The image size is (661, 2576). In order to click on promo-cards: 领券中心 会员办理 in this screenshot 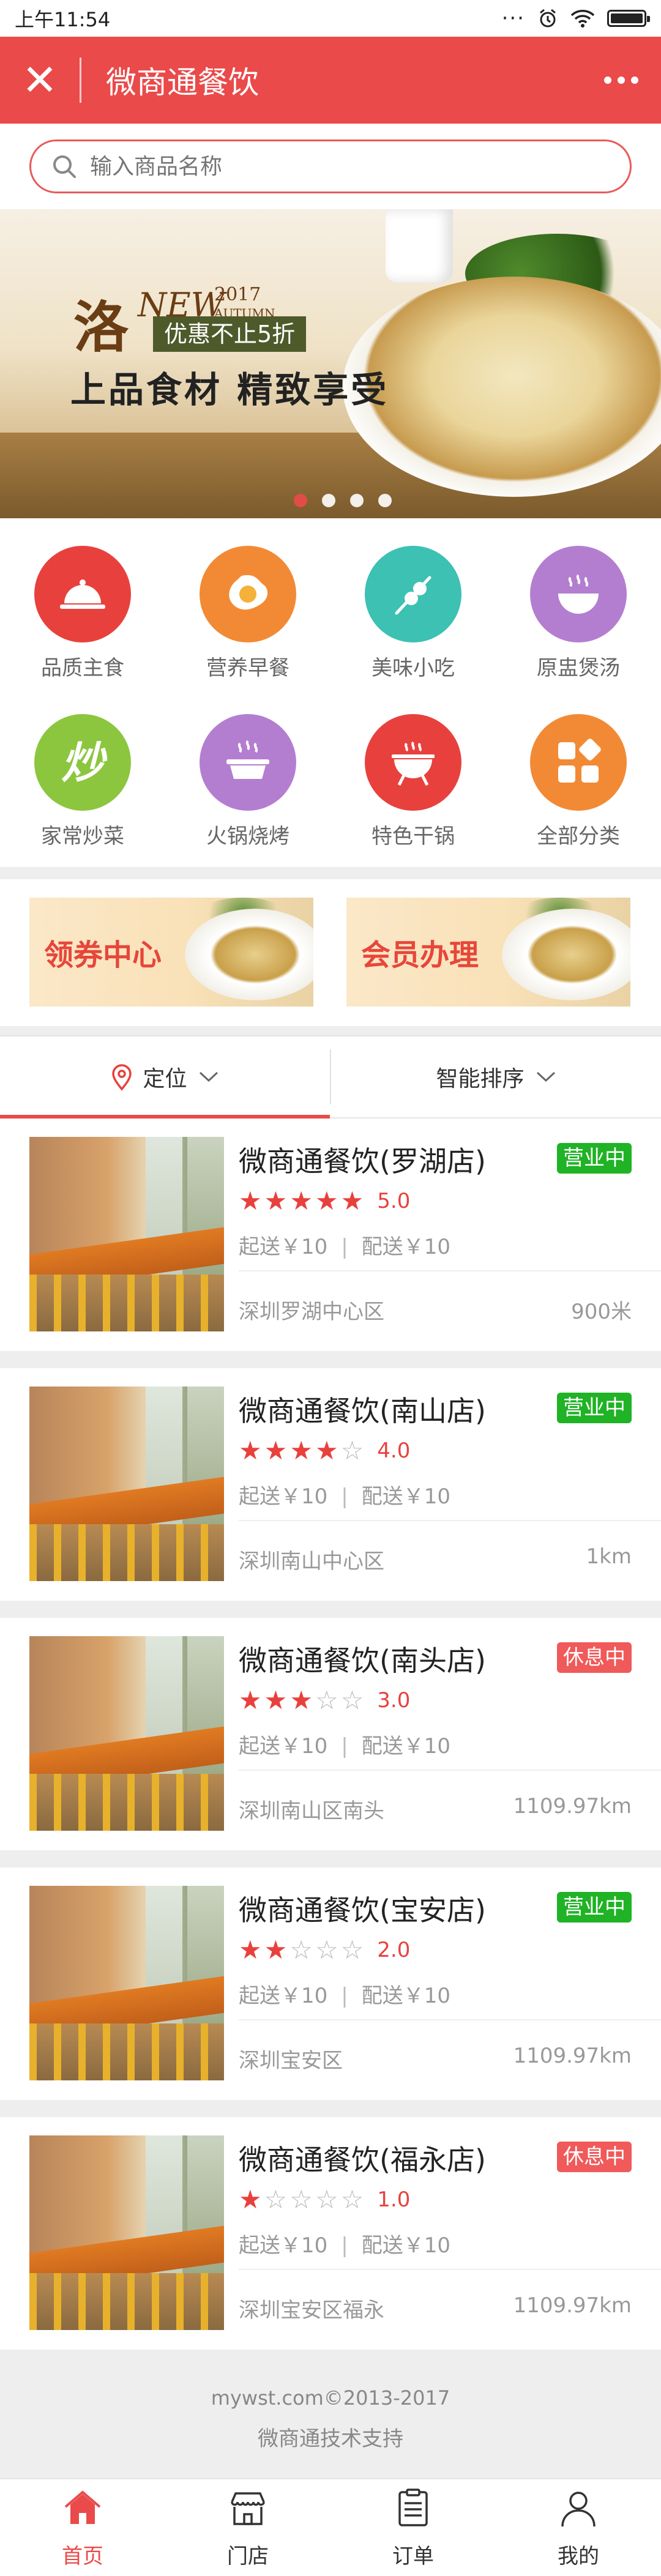, I will do `click(330, 953)`.